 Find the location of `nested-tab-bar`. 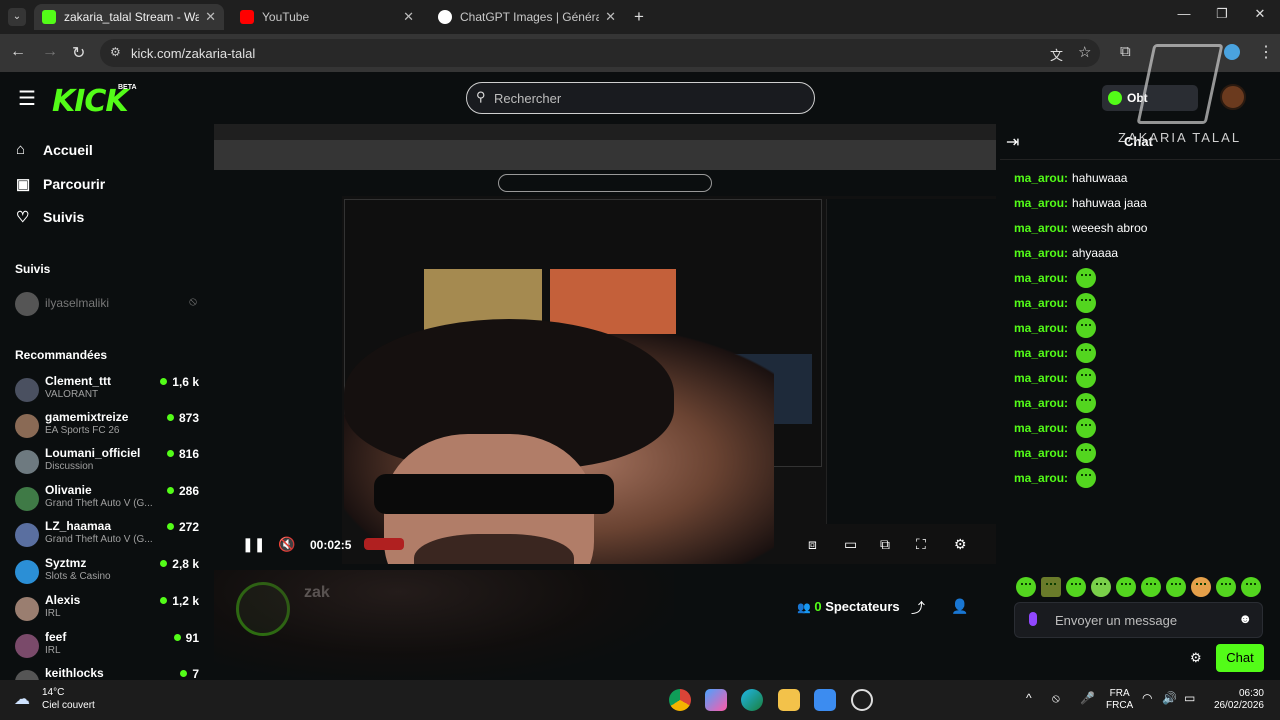

nested-tab-bar is located at coordinates (605, 132).